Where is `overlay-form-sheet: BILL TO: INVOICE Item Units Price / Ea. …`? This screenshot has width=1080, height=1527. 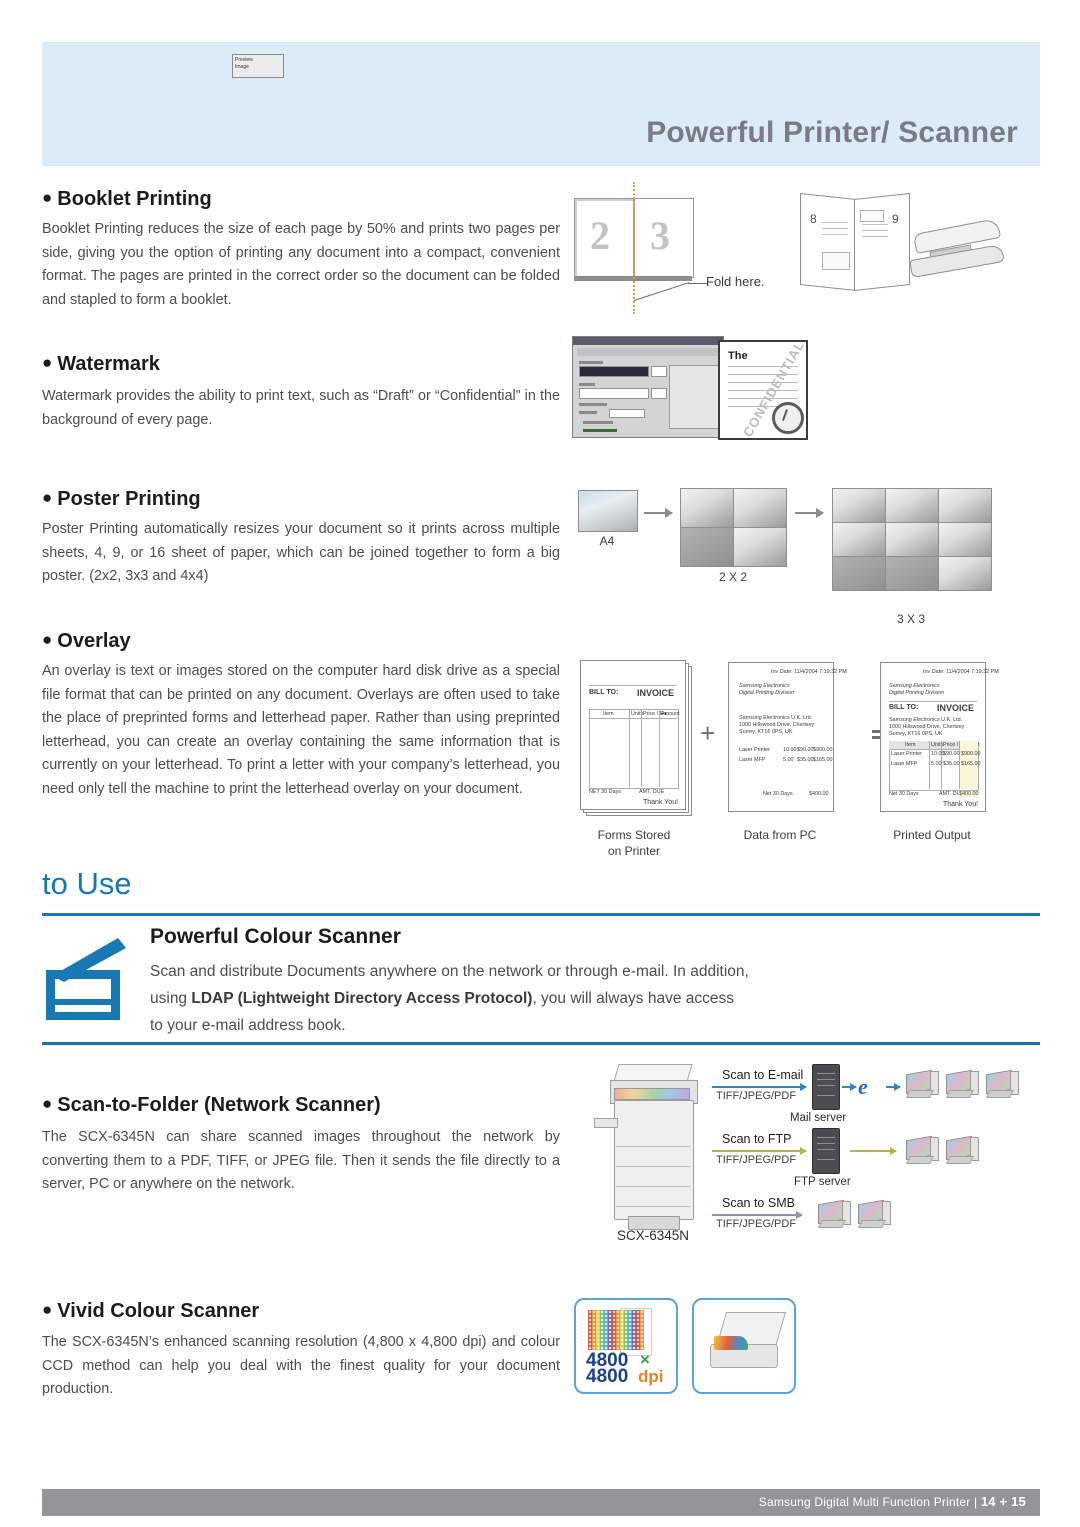
overlay-form-sheet: BILL TO: INVOICE Item Units Price / Ea. … is located at coordinates (633, 735).